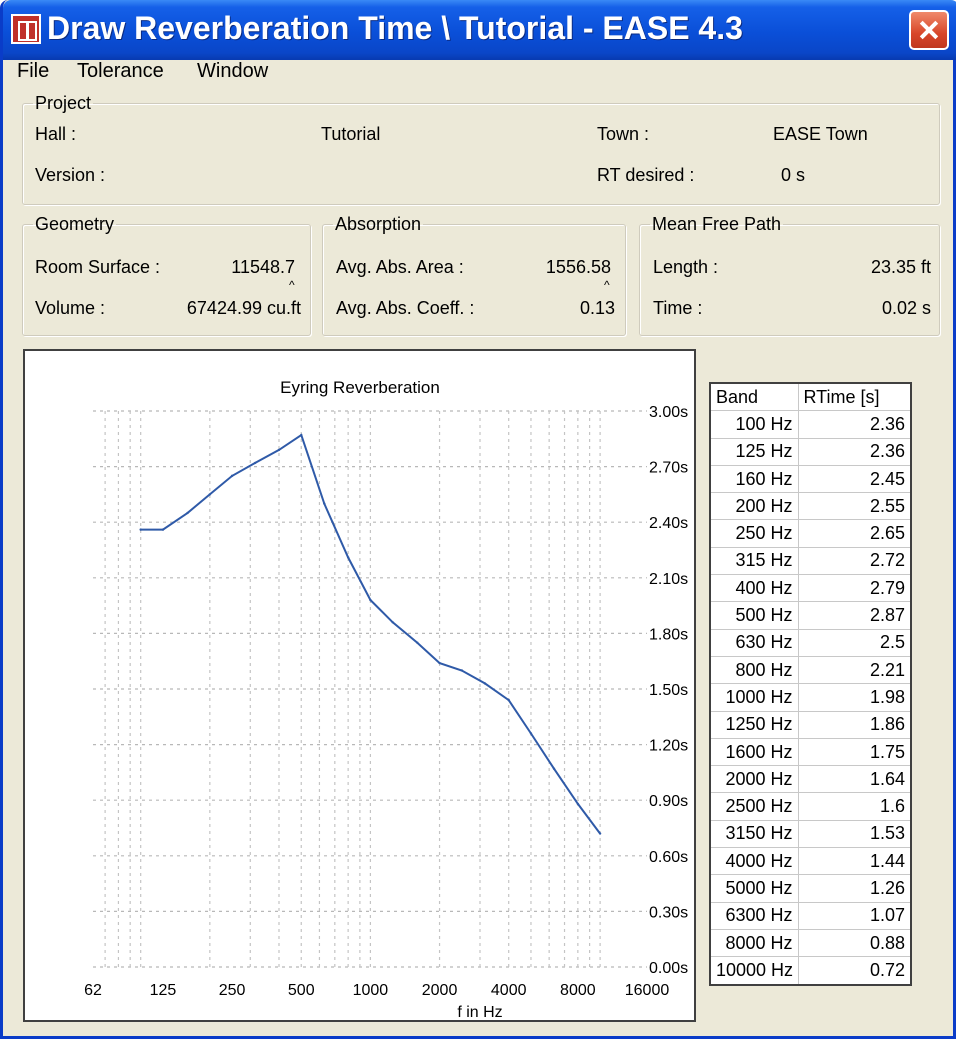 This screenshot has width=956, height=1039. What do you see at coordinates (607, 285) in the screenshot?
I see `avg-abs-area-unit: ^` at bounding box center [607, 285].